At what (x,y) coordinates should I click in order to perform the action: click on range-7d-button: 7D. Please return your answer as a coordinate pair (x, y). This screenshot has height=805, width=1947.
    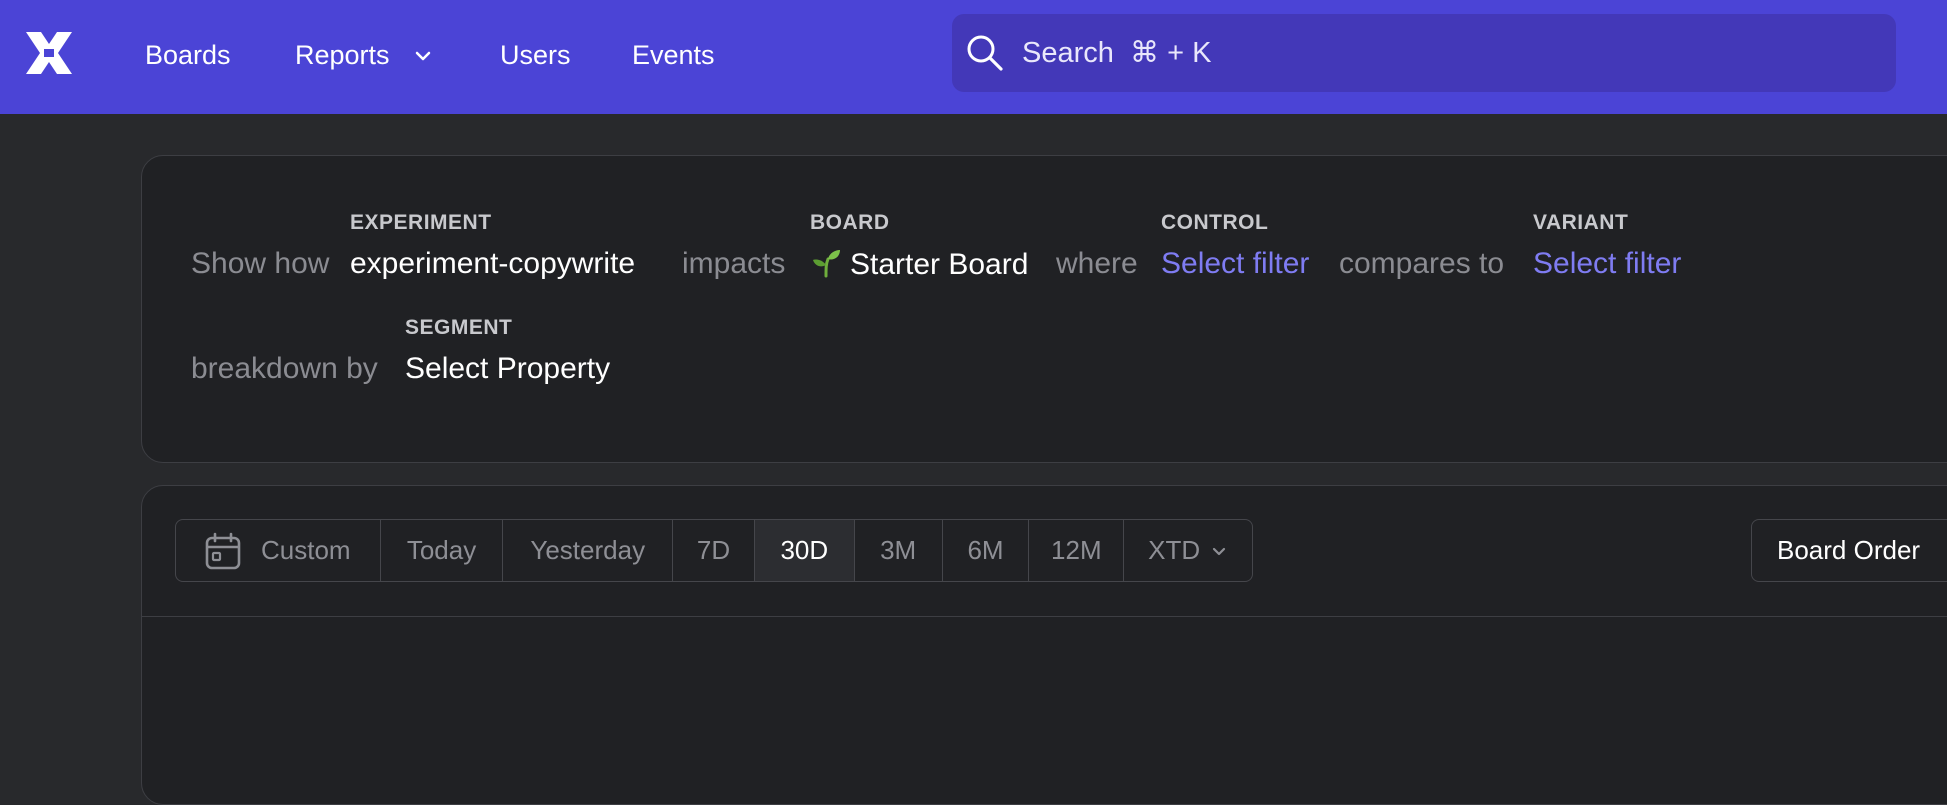
    Looking at the image, I should click on (714, 550).